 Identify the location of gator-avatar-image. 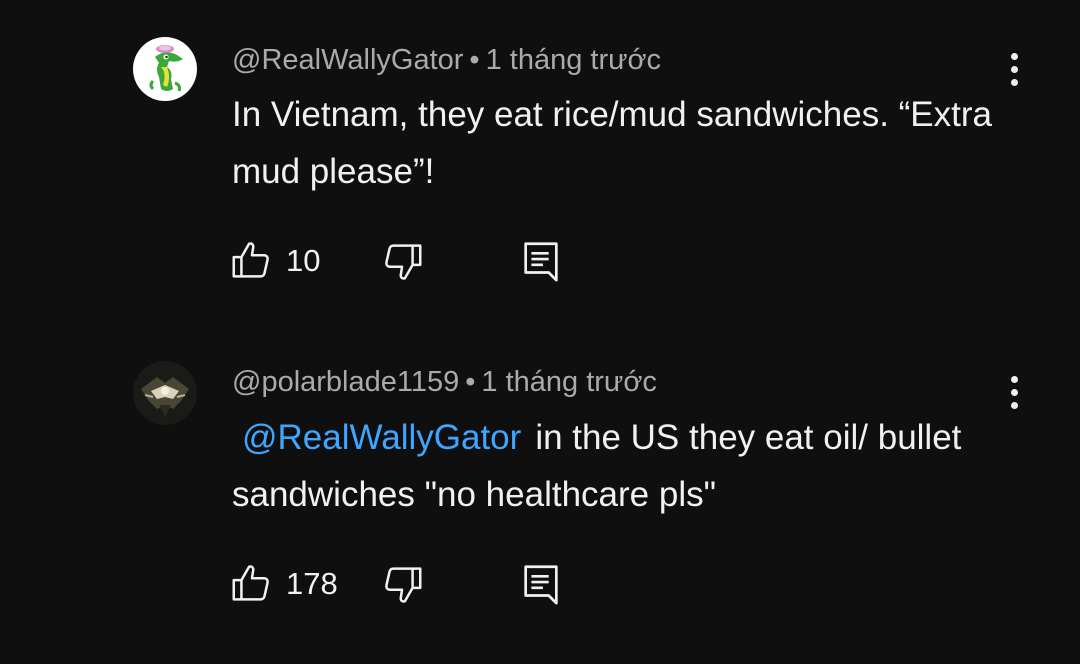
(165, 69).